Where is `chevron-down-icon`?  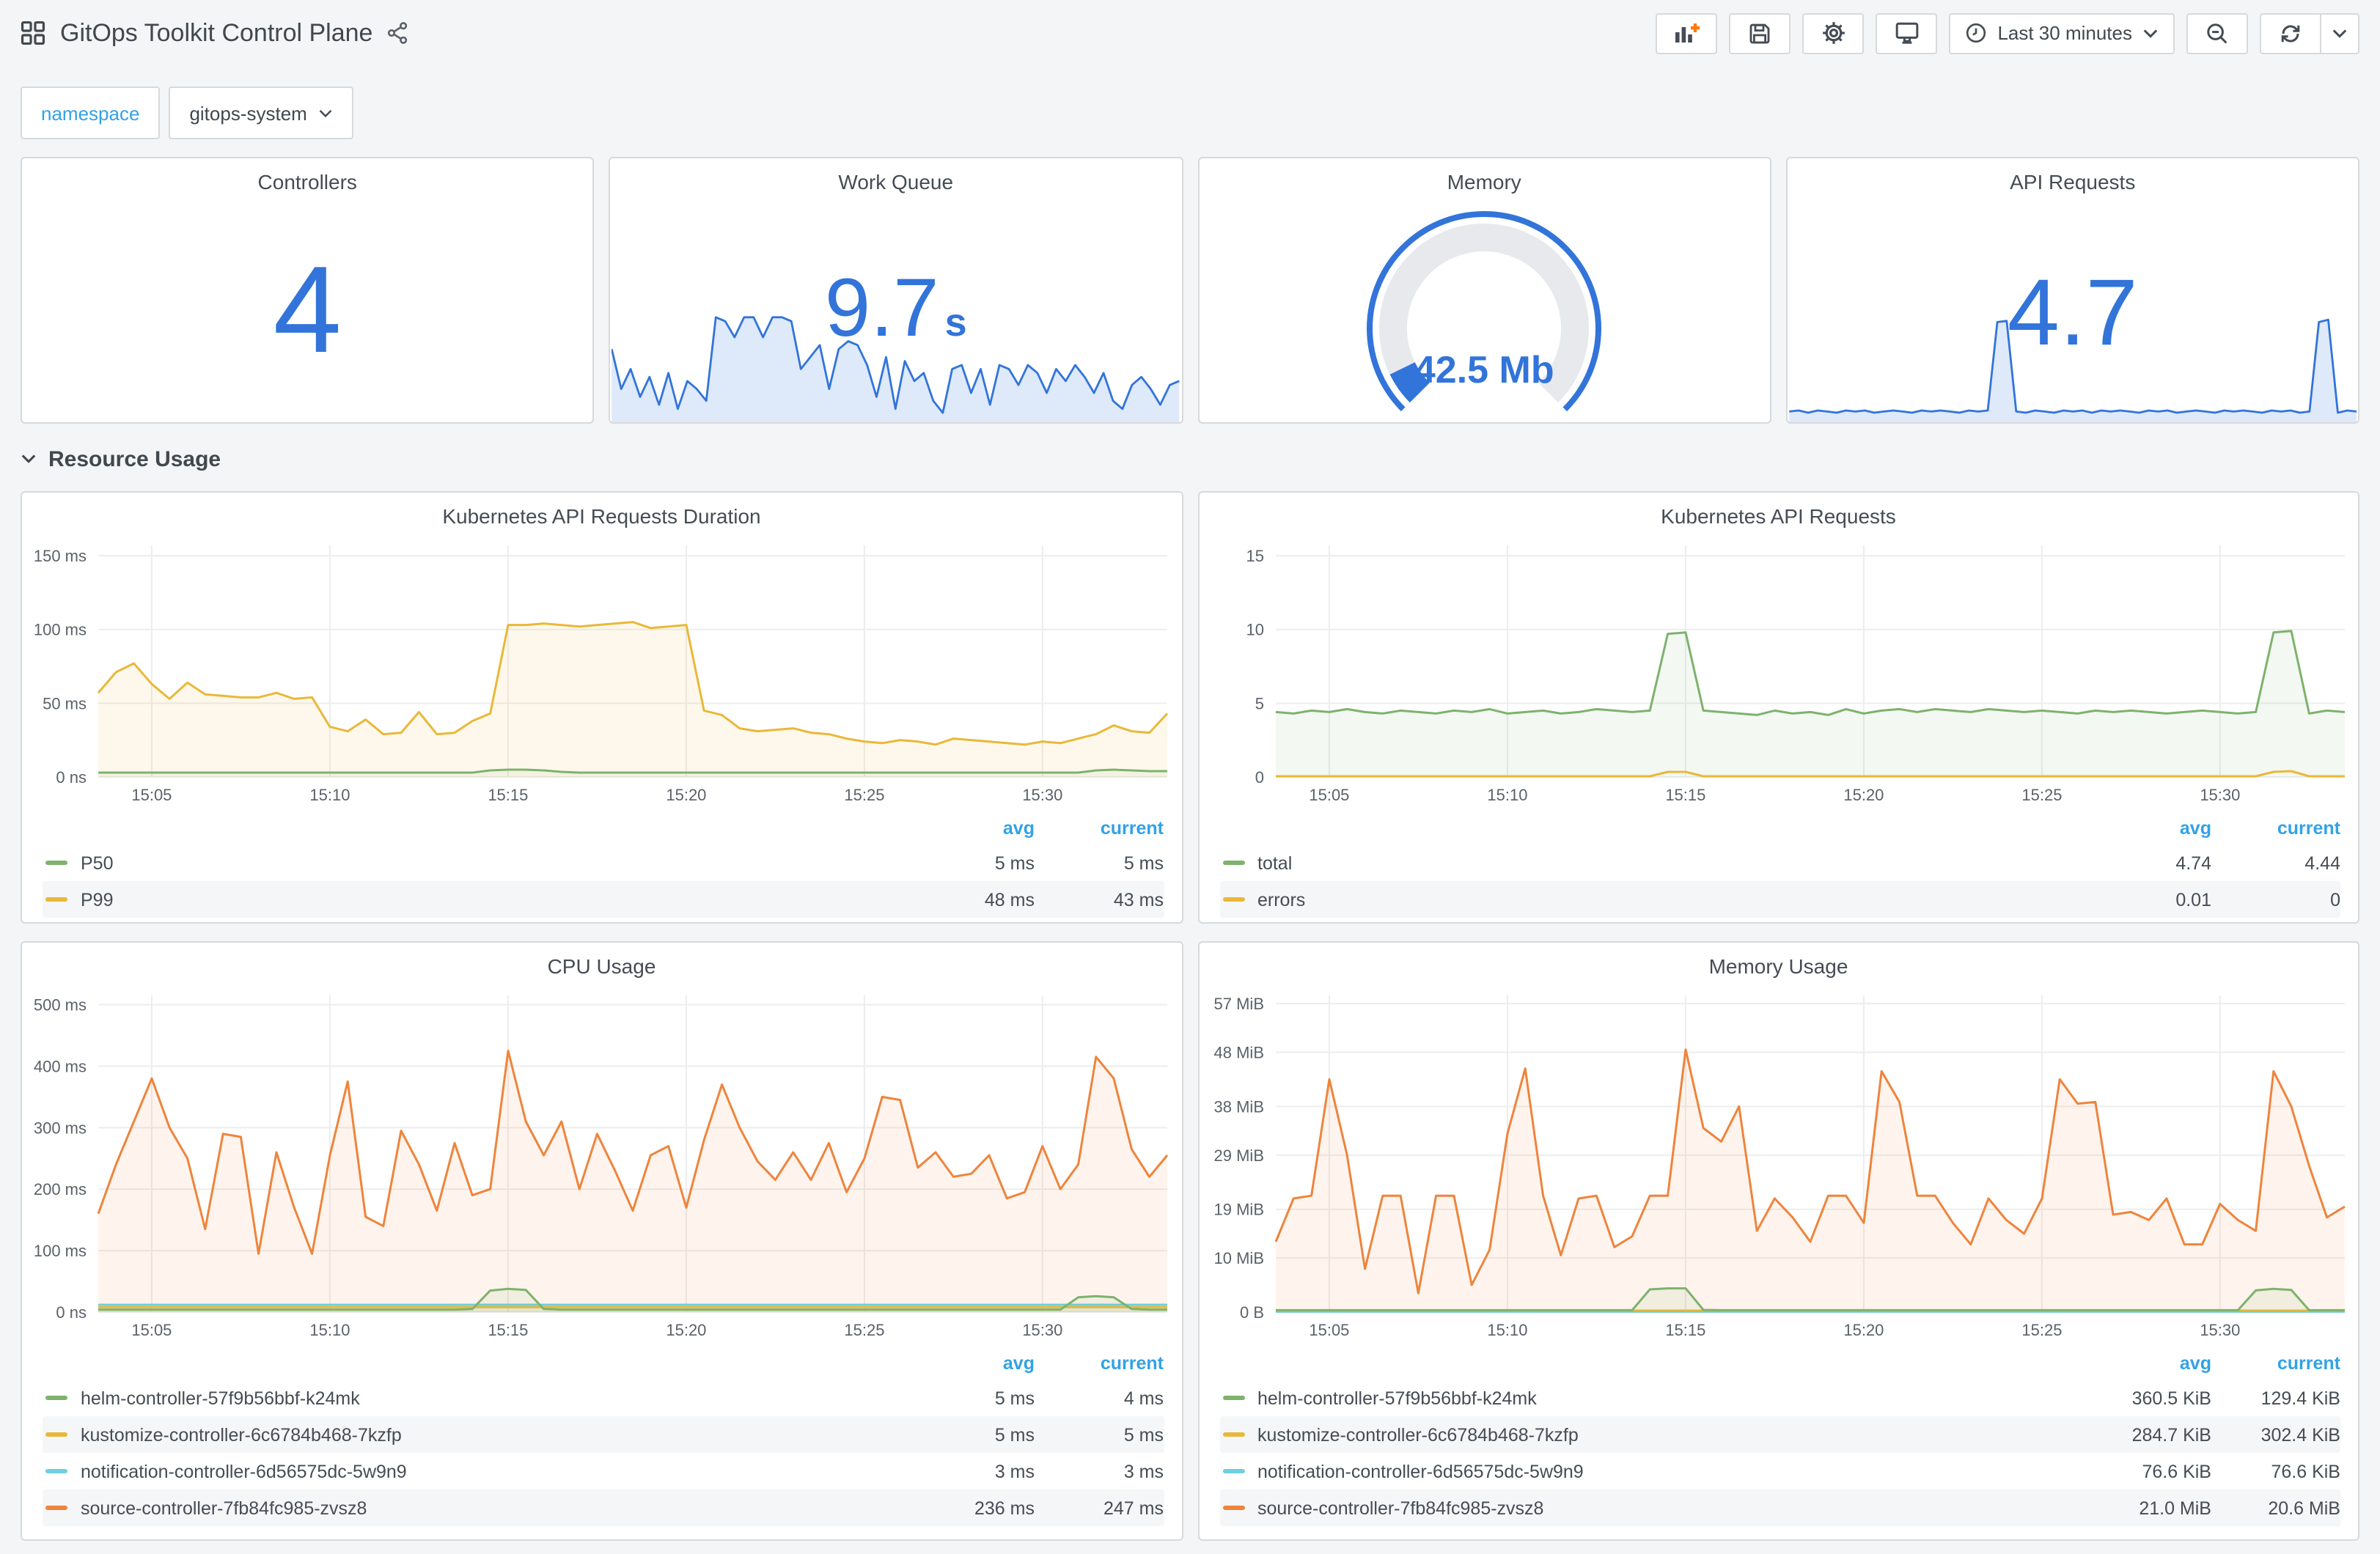
chevron-down-icon is located at coordinates (326, 113).